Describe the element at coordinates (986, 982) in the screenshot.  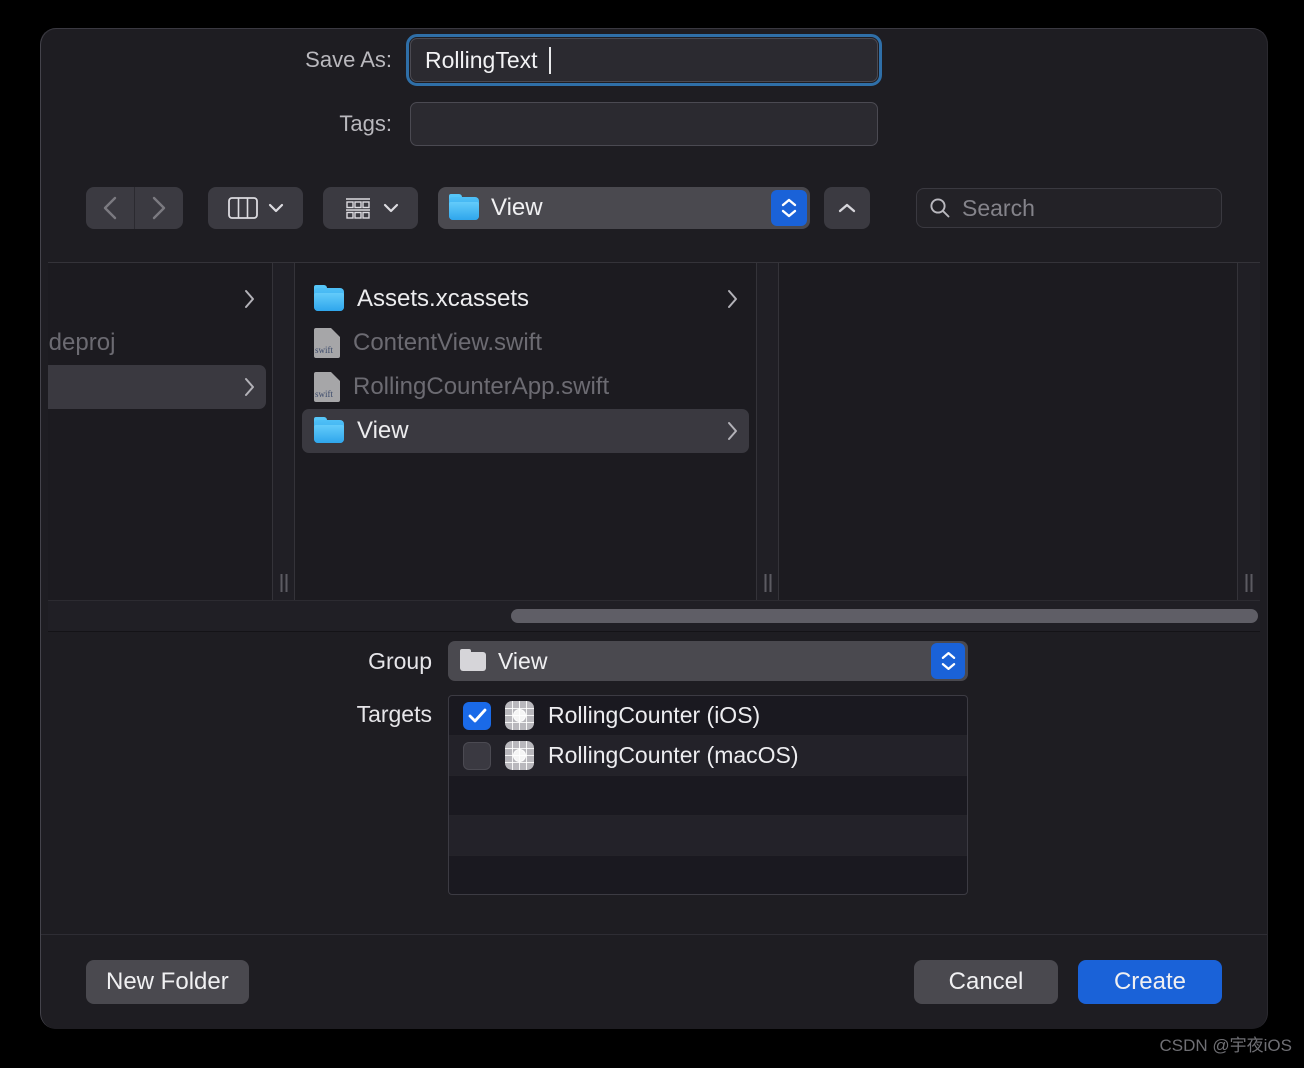
I see `cancel-button: Cancel` at that location.